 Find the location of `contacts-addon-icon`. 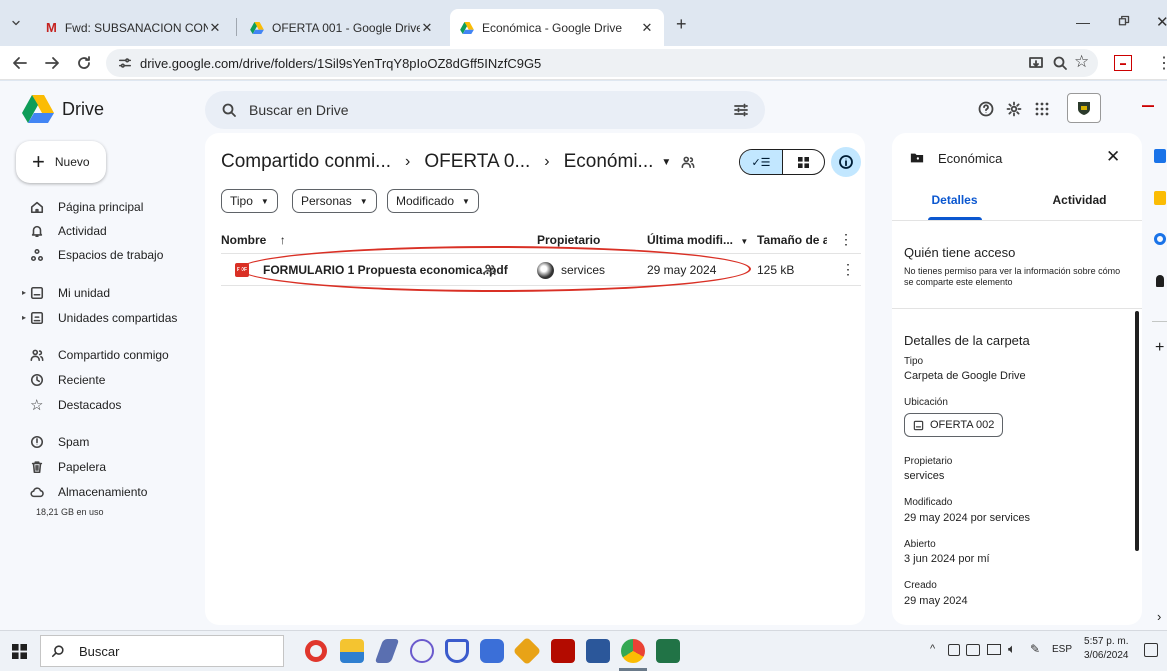

contacts-addon-icon is located at coordinates (1160, 281).